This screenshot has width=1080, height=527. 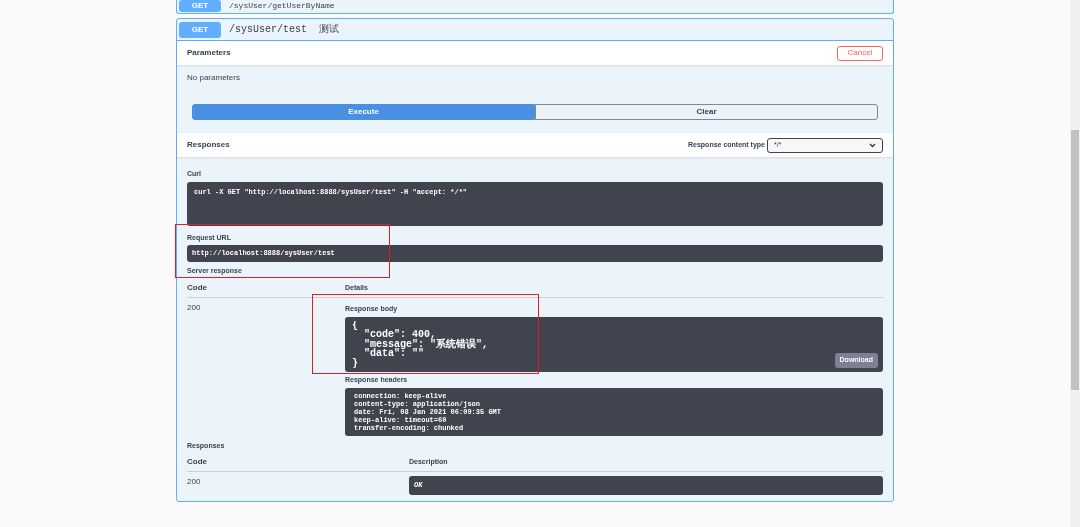 I want to click on scrollbar, so click(x=1075, y=263).